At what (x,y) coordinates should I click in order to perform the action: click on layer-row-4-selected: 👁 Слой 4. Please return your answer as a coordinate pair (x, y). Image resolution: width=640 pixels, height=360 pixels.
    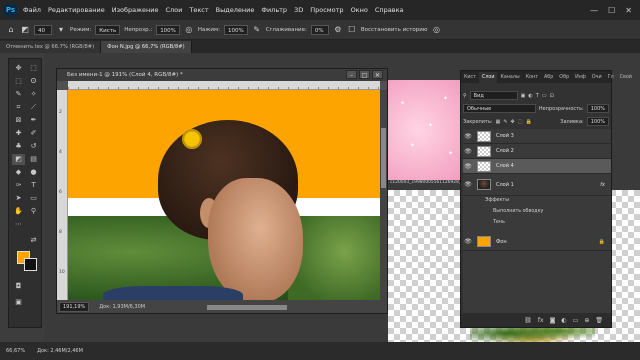
    Looking at the image, I should click on (537, 166).